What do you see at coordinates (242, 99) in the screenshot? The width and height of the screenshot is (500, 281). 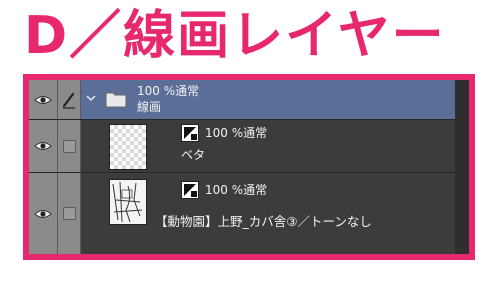 I see `layer-row-lineart-folder: 100 %通常 線画` at bounding box center [242, 99].